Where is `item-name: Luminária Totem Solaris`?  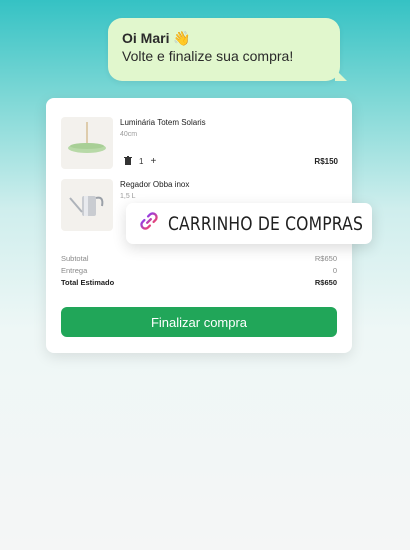 item-name: Luminária Totem Solaris is located at coordinates (163, 122).